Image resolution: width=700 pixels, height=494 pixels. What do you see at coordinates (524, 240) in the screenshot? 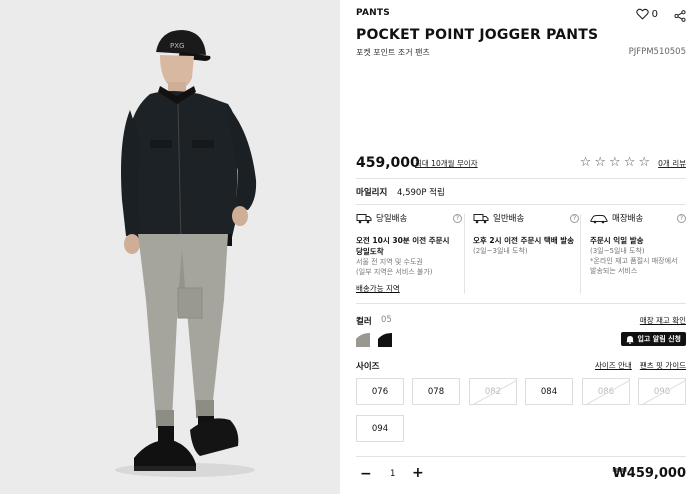
I see `shipping-main-line: 오후 2시 이전 주문시 택배 발송` at bounding box center [524, 240].